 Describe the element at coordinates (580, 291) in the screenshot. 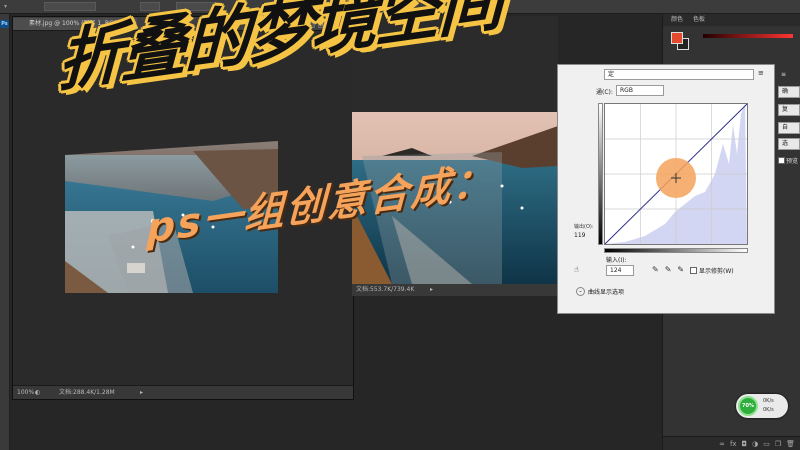

I see `chevron-down-icon: ⌄` at that location.